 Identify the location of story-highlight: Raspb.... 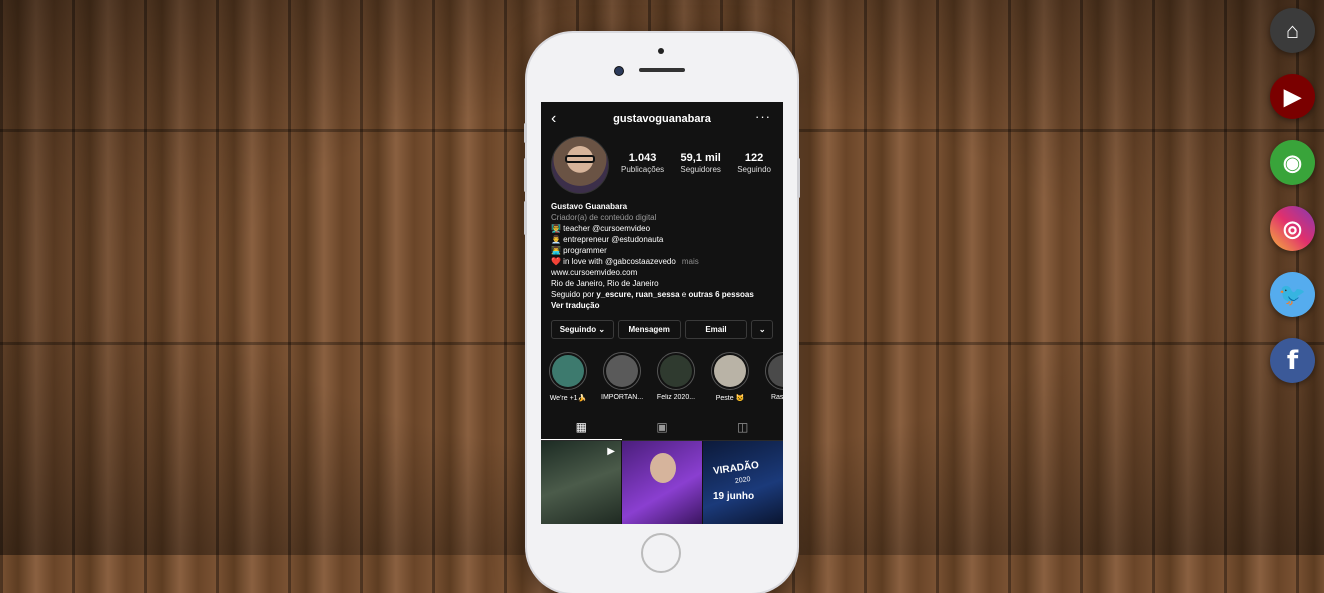
(773, 377).